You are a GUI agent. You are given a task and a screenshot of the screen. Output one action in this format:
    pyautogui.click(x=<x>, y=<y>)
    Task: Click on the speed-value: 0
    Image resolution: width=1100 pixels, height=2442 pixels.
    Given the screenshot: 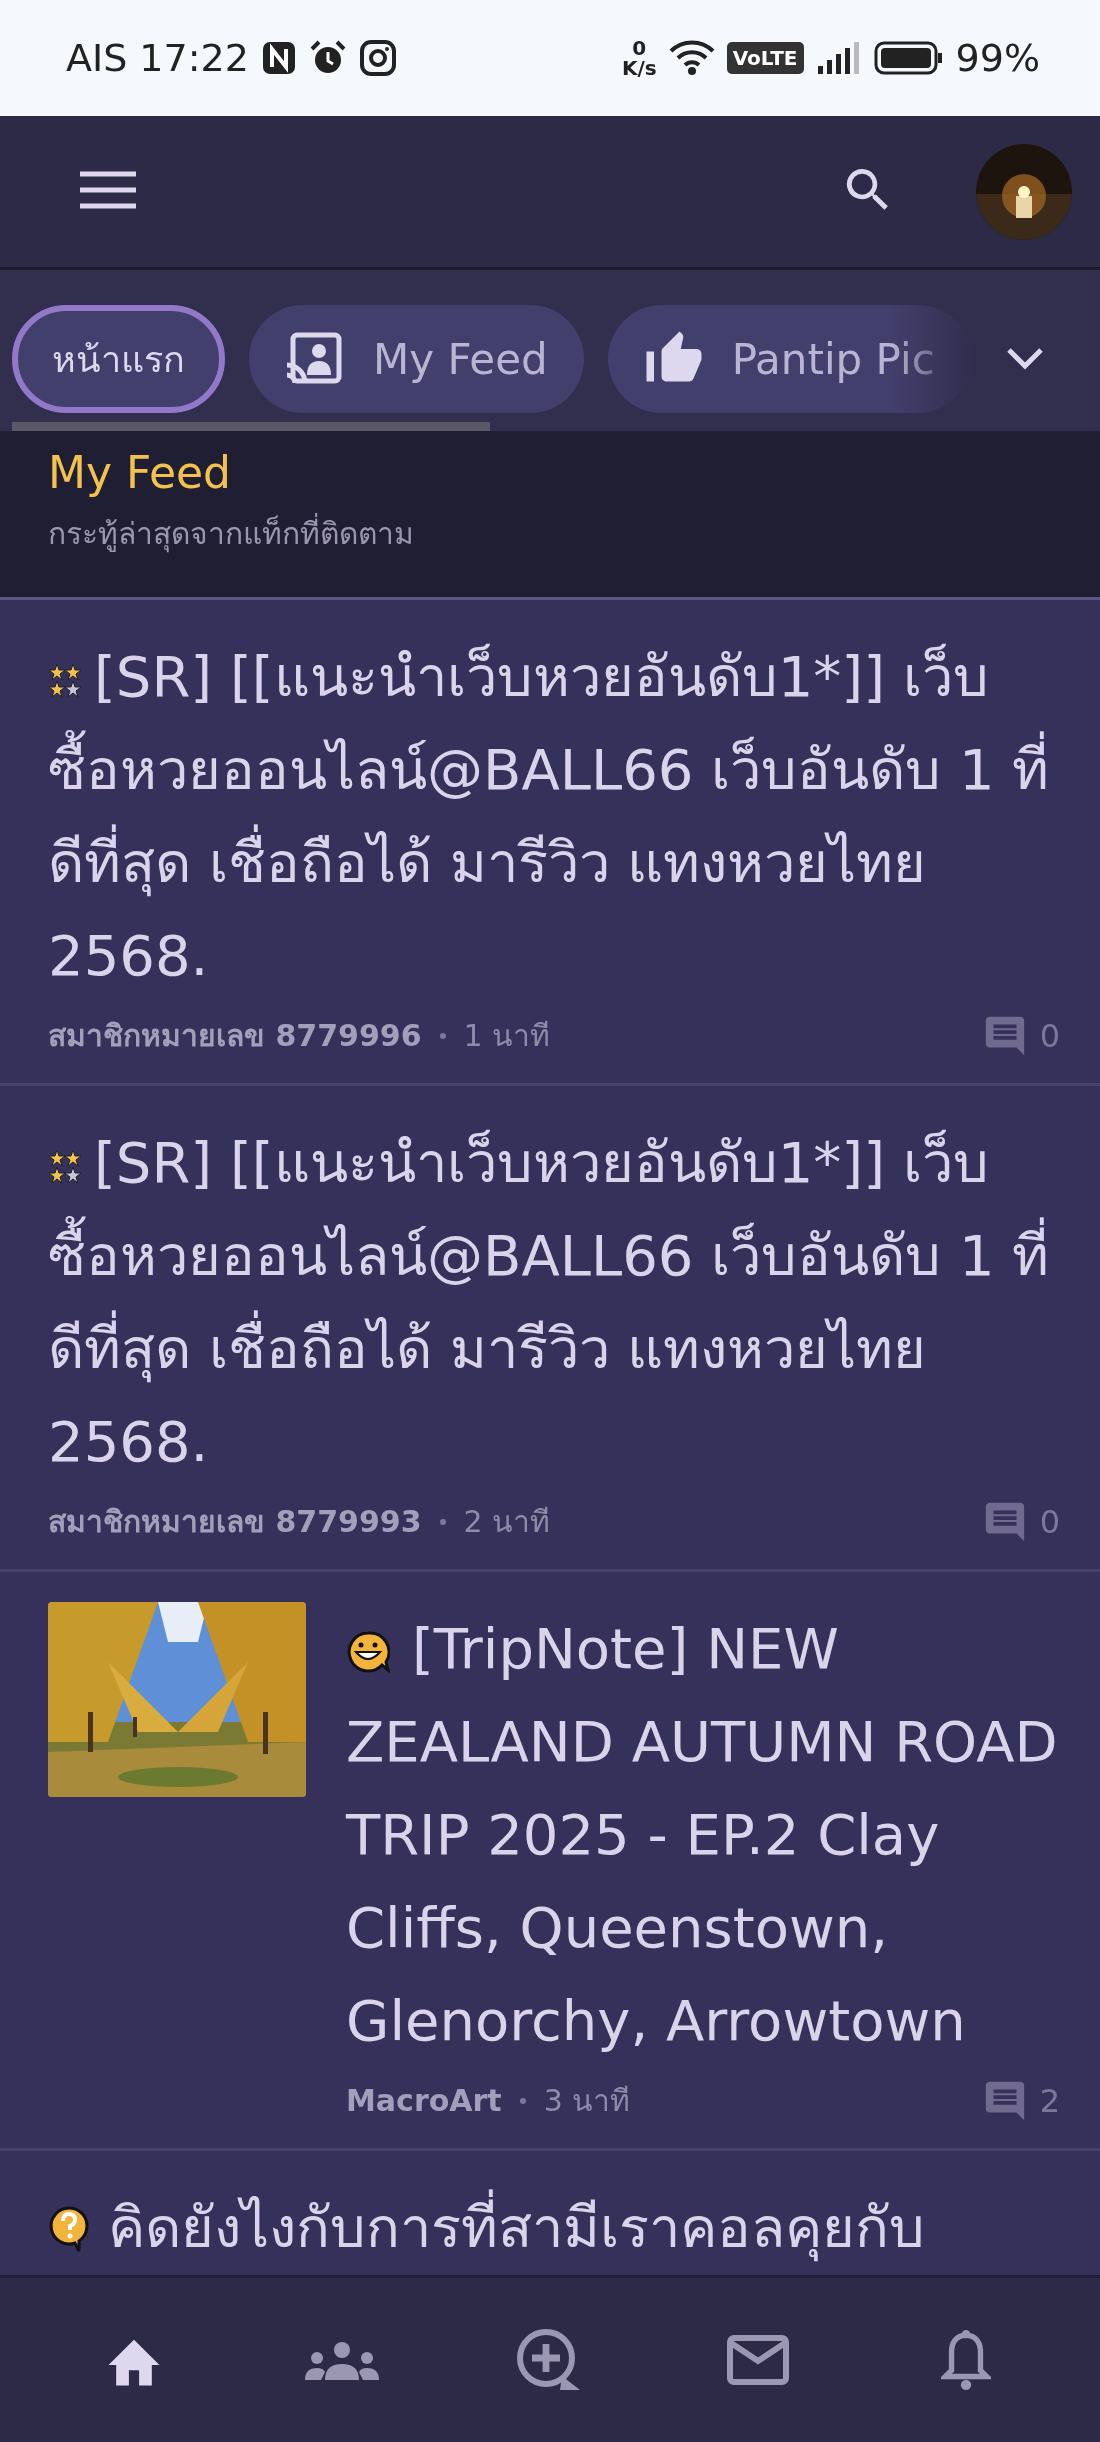 What is the action you would take?
    pyautogui.click(x=639, y=48)
    